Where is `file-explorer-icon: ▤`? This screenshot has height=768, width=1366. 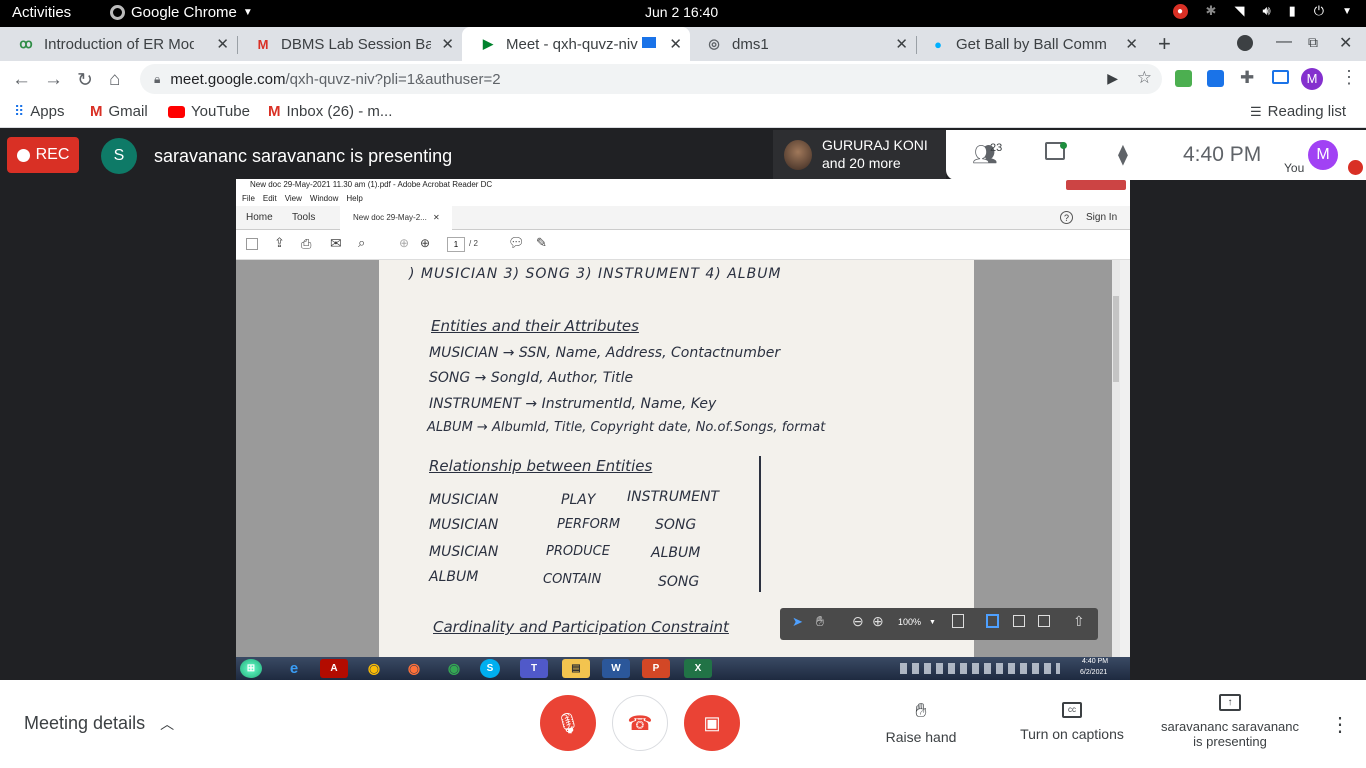
file-explorer-icon: ▤ is located at coordinates (576, 668).